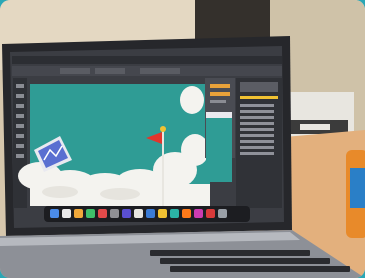 This screenshot has height=278, width=365. Describe the element at coordinates (219, 147) in the screenshot. I see `secondary-artboard` at that location.